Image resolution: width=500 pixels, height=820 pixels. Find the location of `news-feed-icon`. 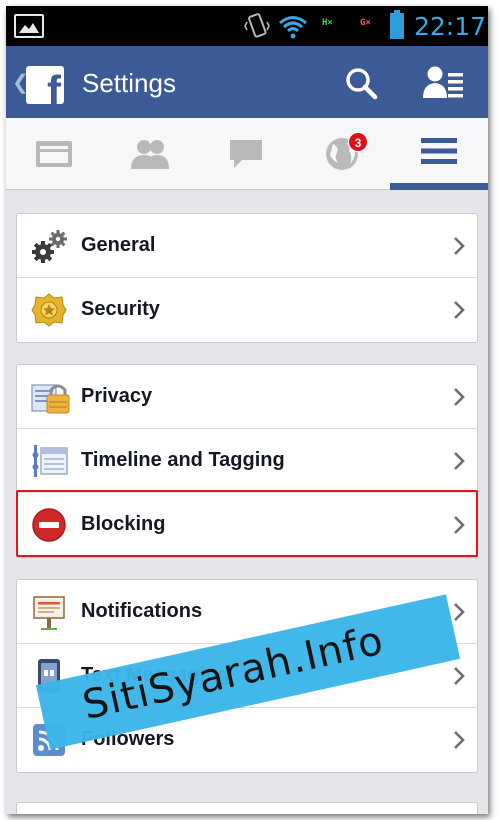

news-feed-icon is located at coordinates (54, 154).